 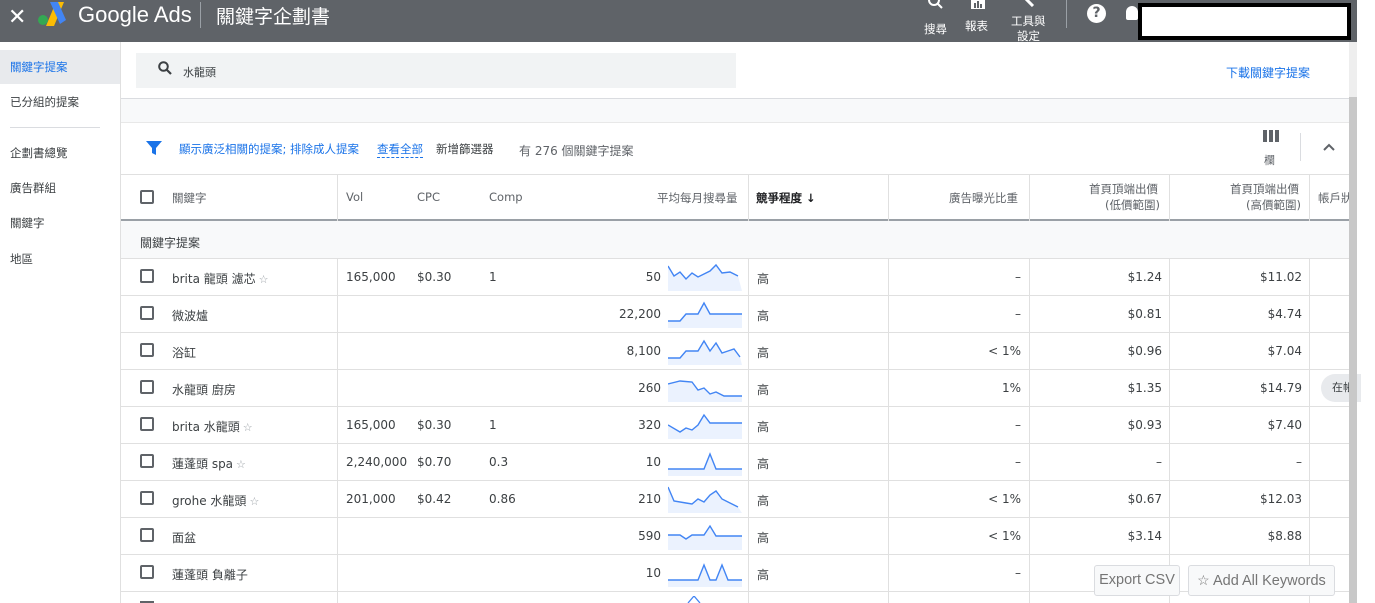 What do you see at coordinates (436, 70) in the screenshot?
I see `search-input` at bounding box center [436, 70].